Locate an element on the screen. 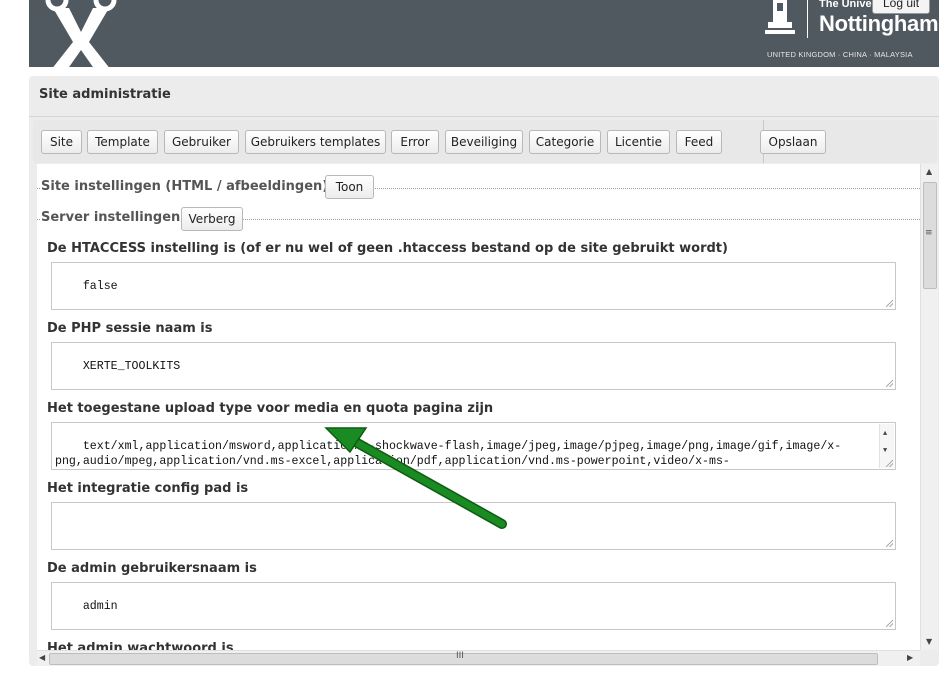  xerte-logo-icon is located at coordinates (81, 33).